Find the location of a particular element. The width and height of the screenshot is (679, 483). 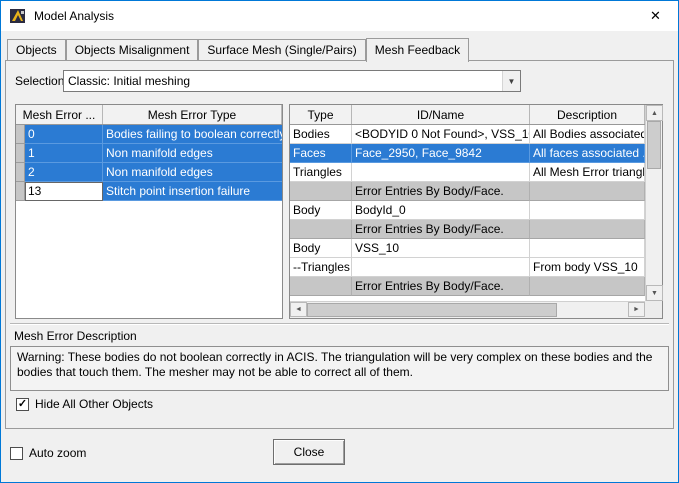

type-cell: Faces is located at coordinates (321, 153).